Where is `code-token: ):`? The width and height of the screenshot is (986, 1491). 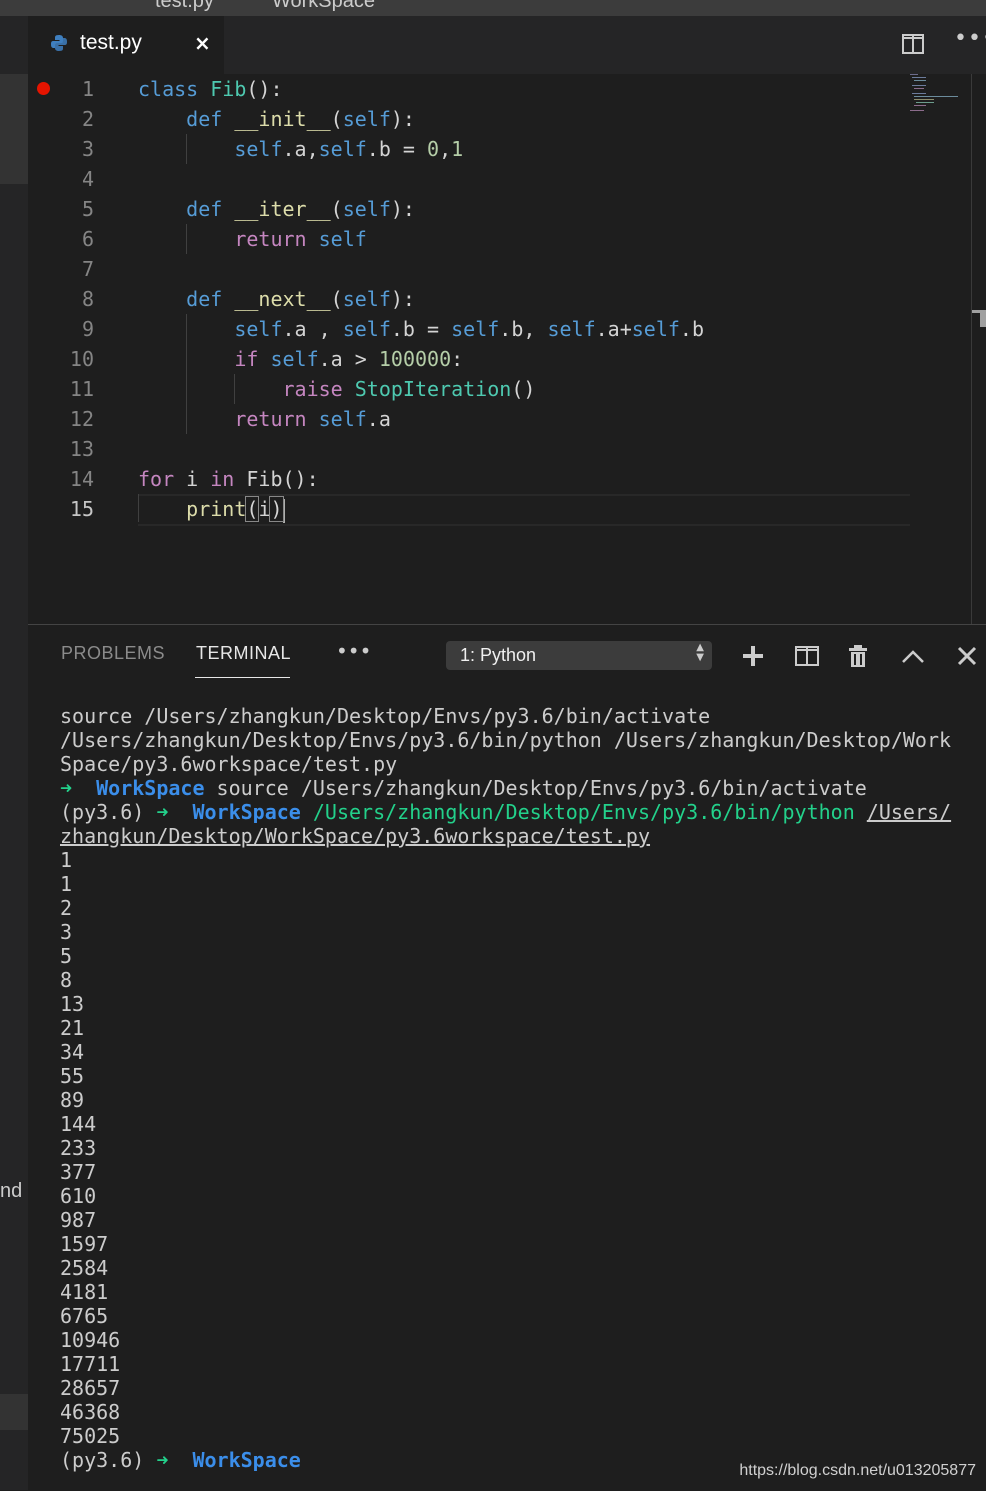 code-token: ): is located at coordinates (402, 209).